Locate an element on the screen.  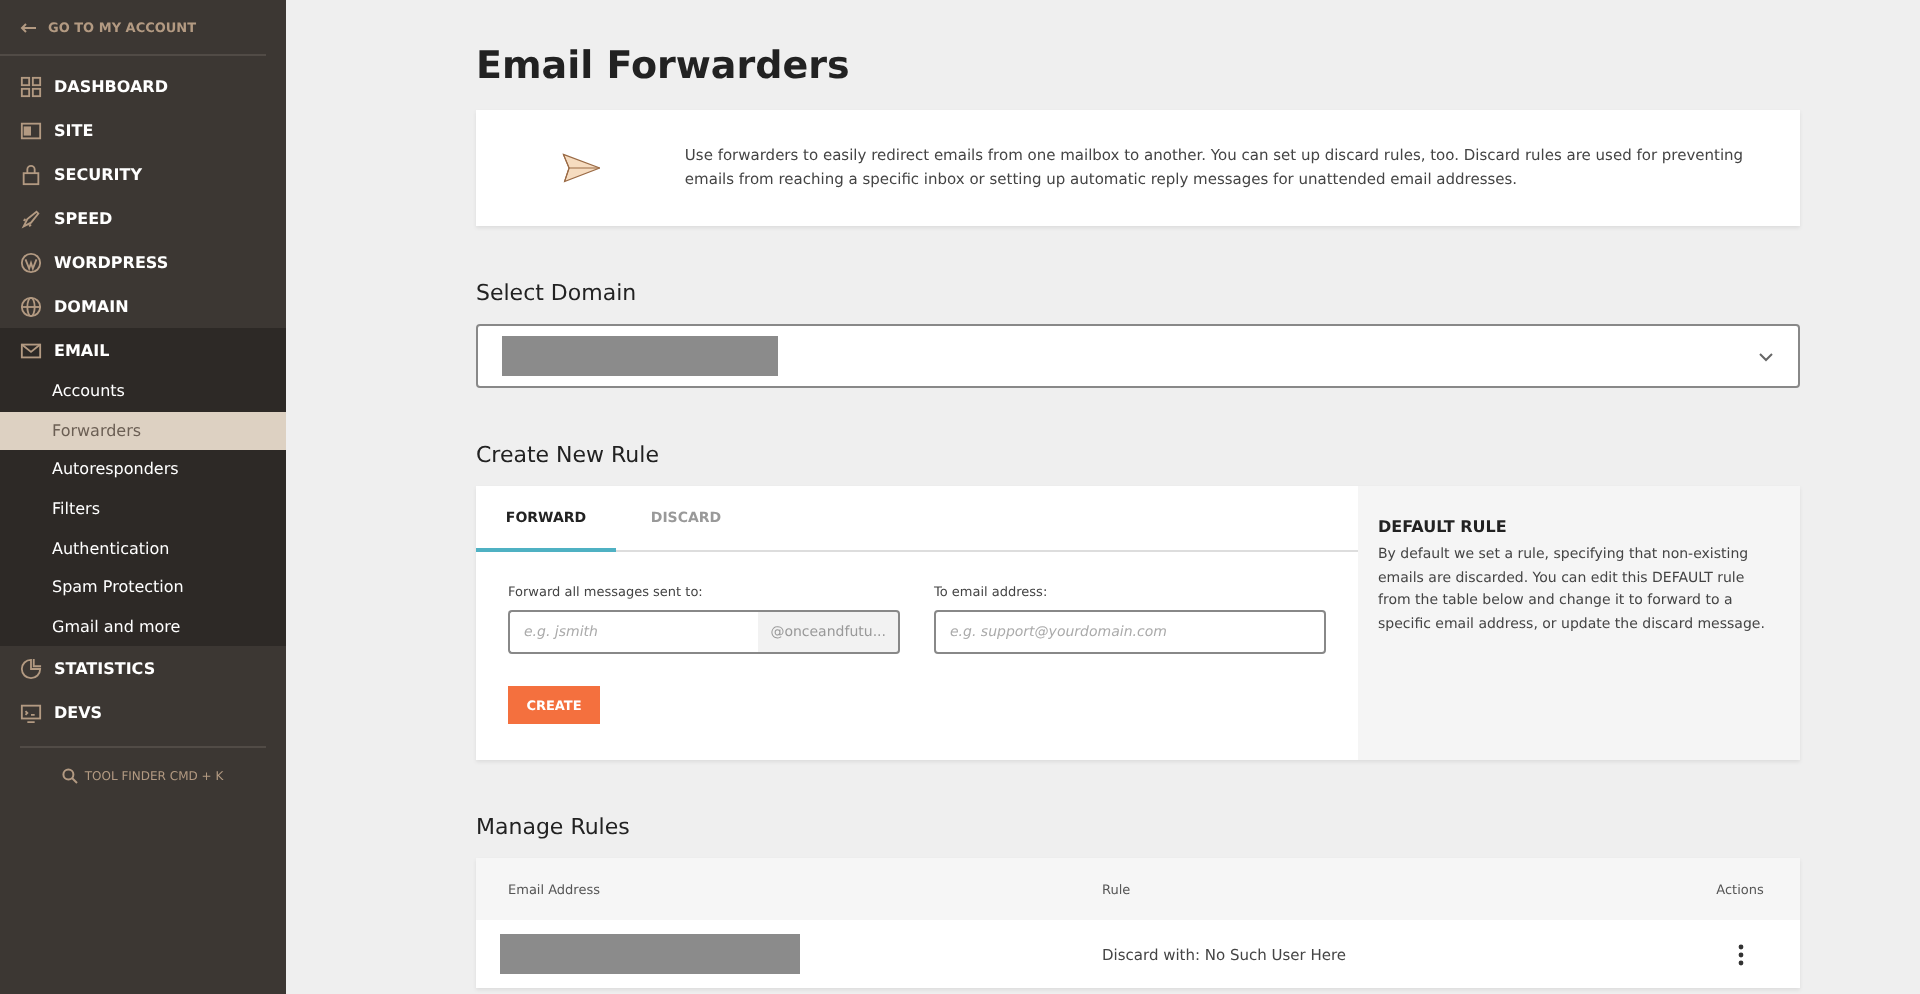
rocket-icon is located at coordinates (31, 218).